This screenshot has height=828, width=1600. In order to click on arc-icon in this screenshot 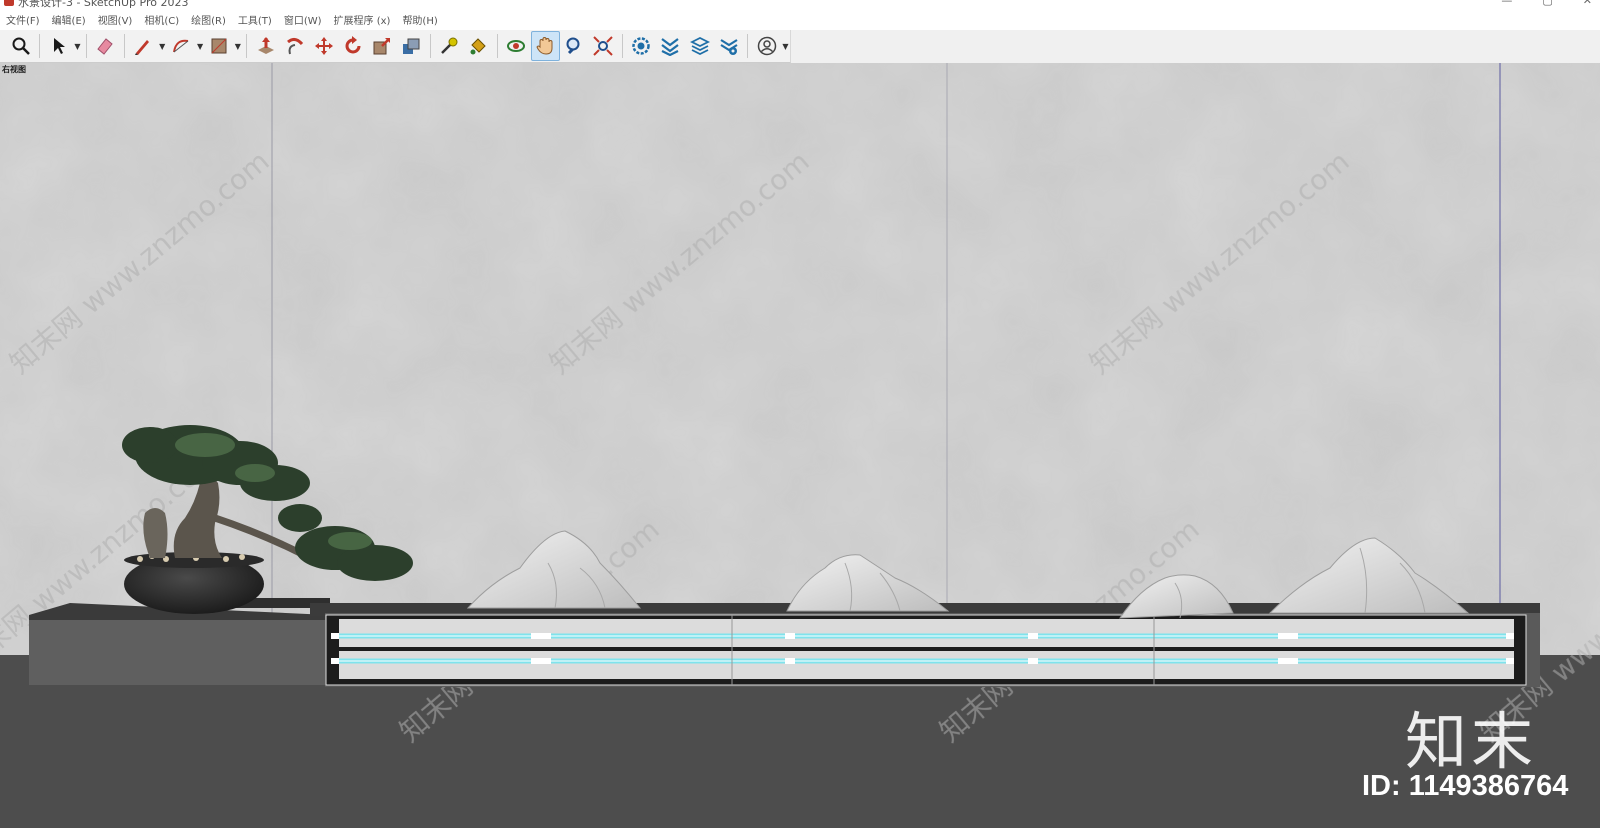, I will do `click(181, 46)`.